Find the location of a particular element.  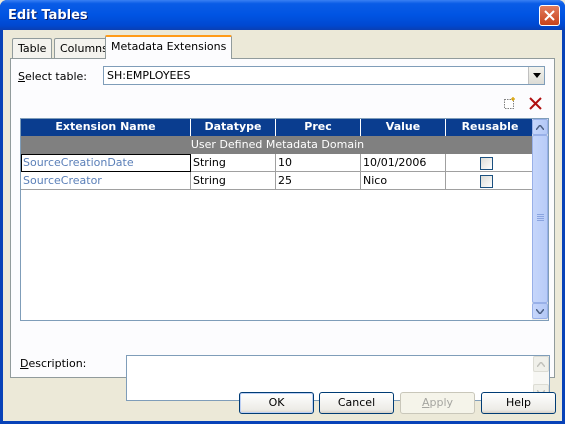

column-header: Prec is located at coordinates (318, 127).